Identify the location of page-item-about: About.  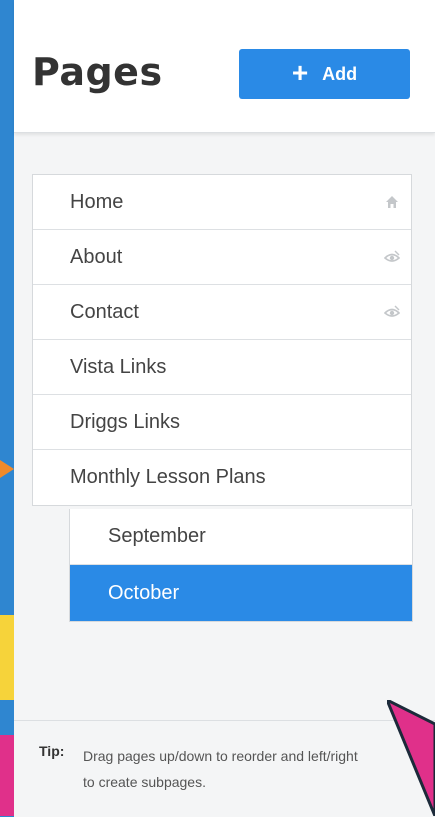
(222, 257).